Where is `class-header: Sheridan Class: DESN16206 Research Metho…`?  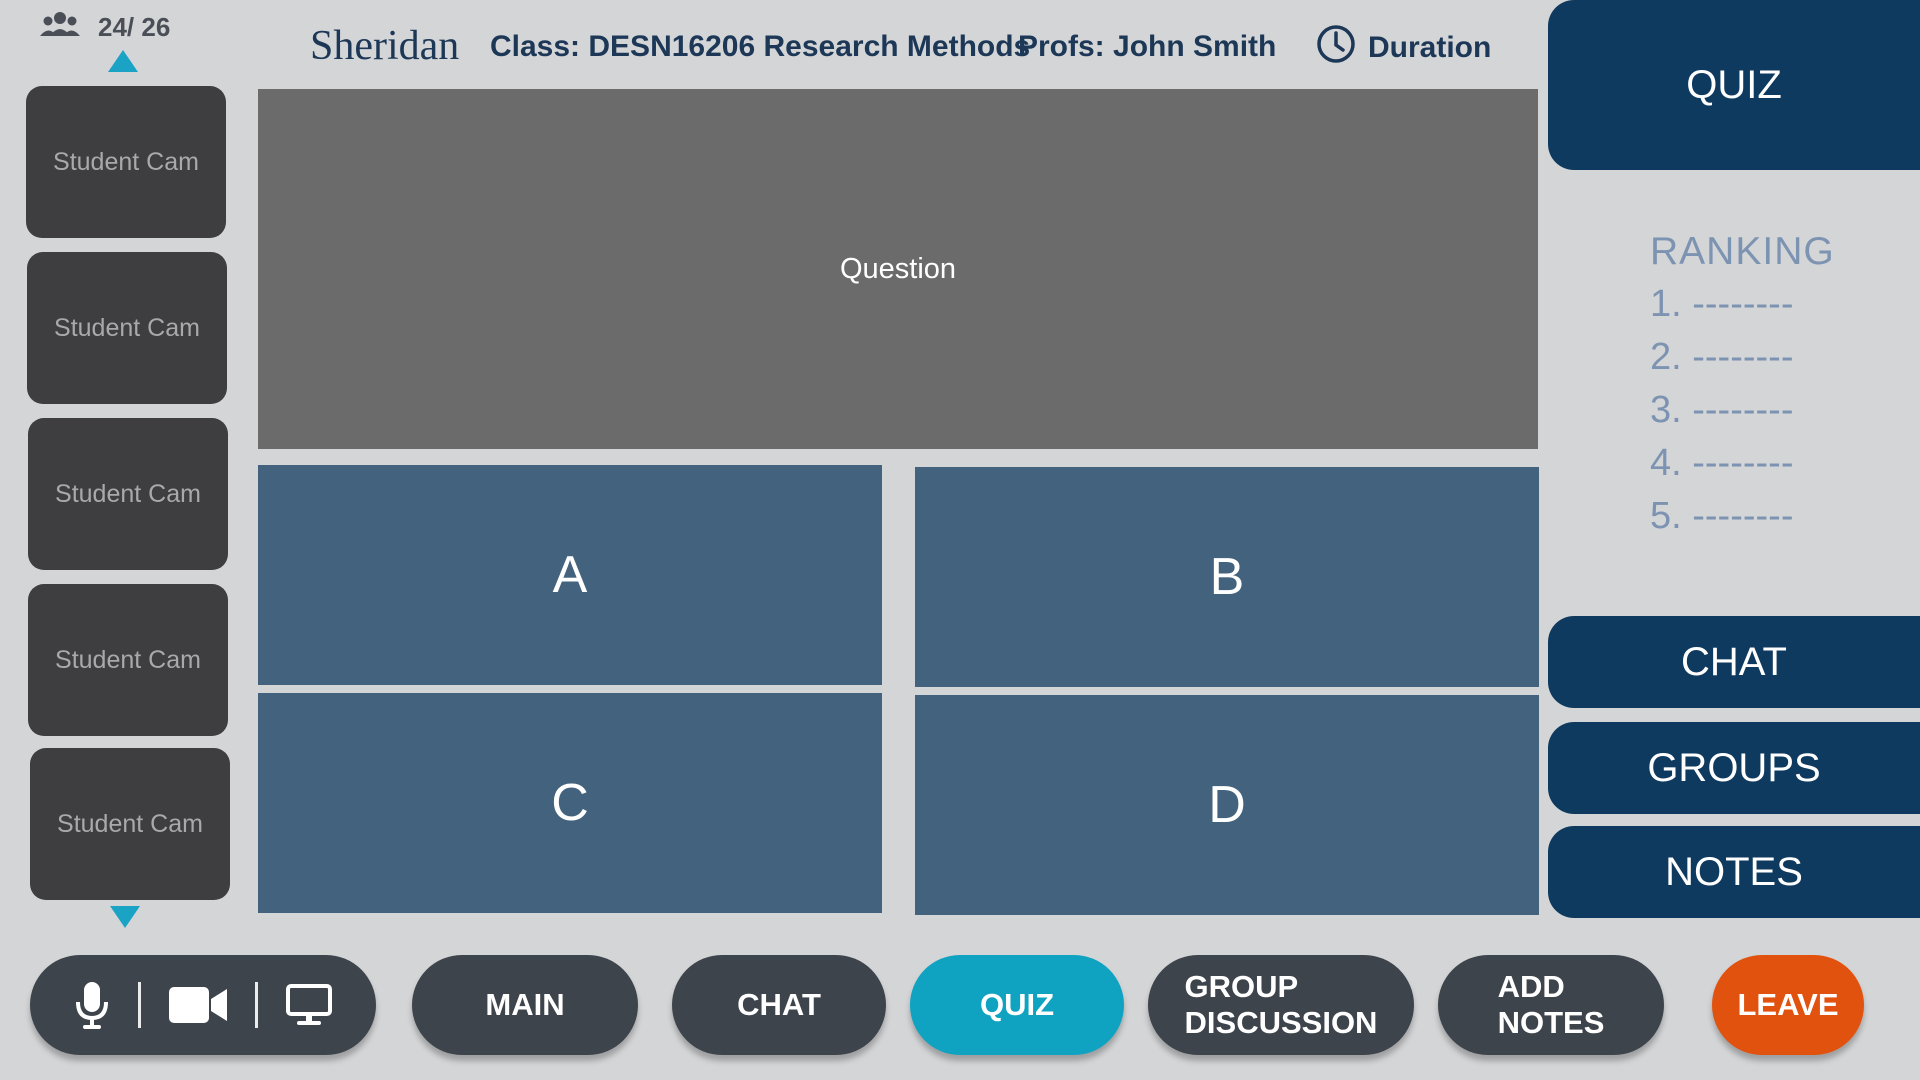 class-header: Sheridan Class: DESN16206 Research Metho… is located at coordinates (898, 44).